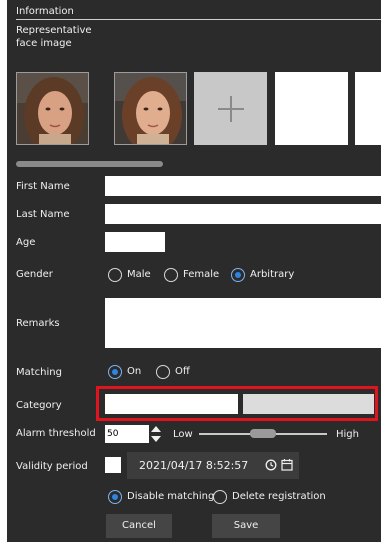 Image resolution: width=381 pixels, height=542 pixels. I want to click on category-input, so click(171, 404).